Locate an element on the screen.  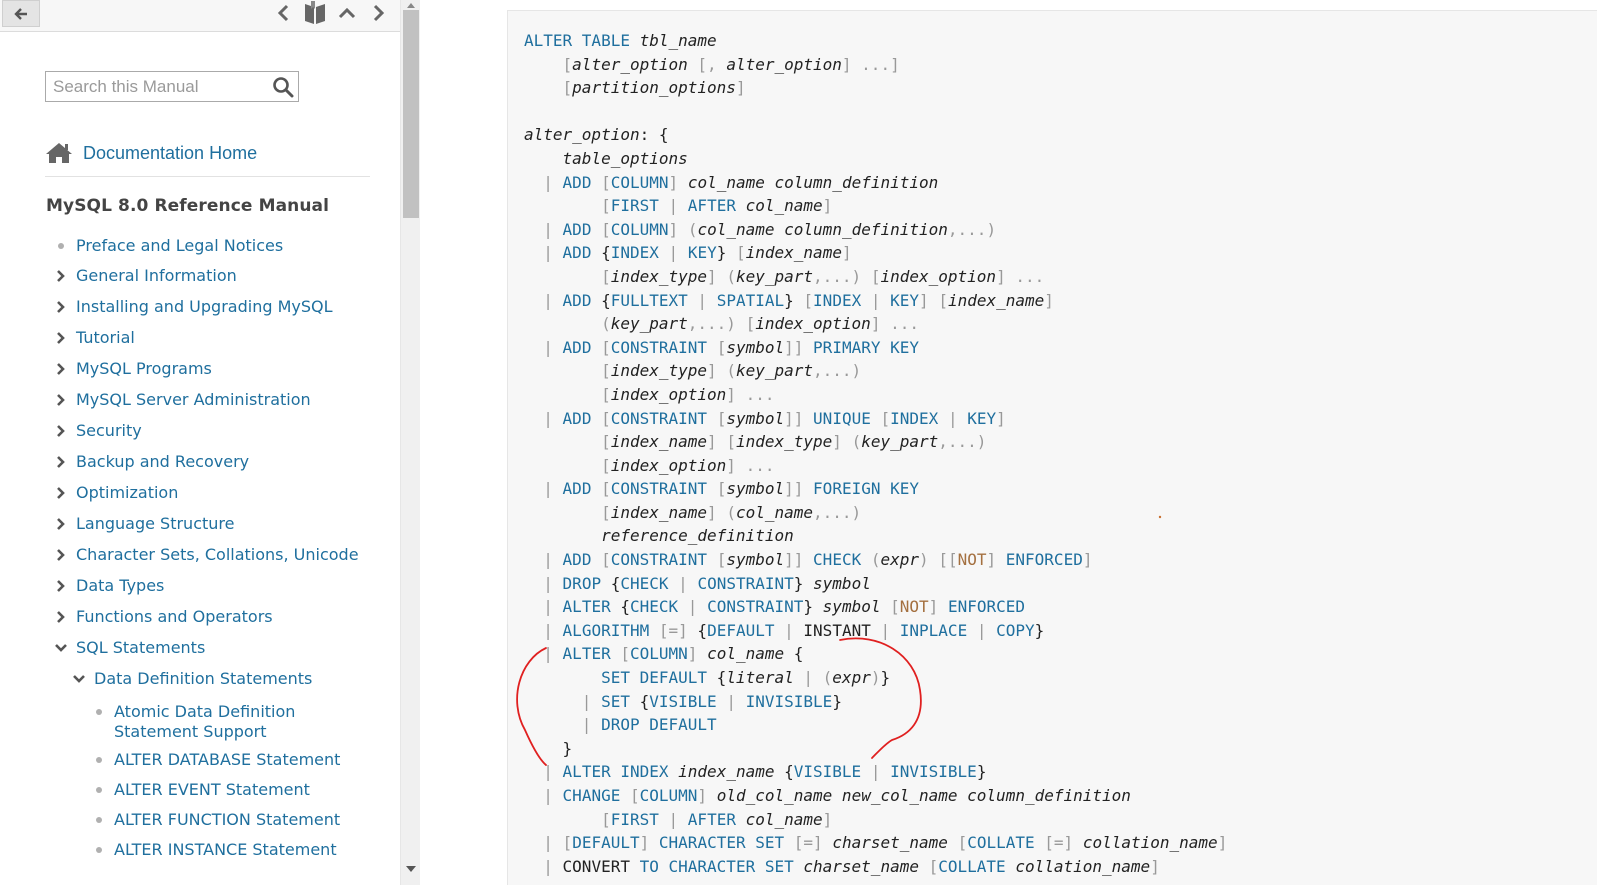
toc-item-label: Security is located at coordinates (109, 431).